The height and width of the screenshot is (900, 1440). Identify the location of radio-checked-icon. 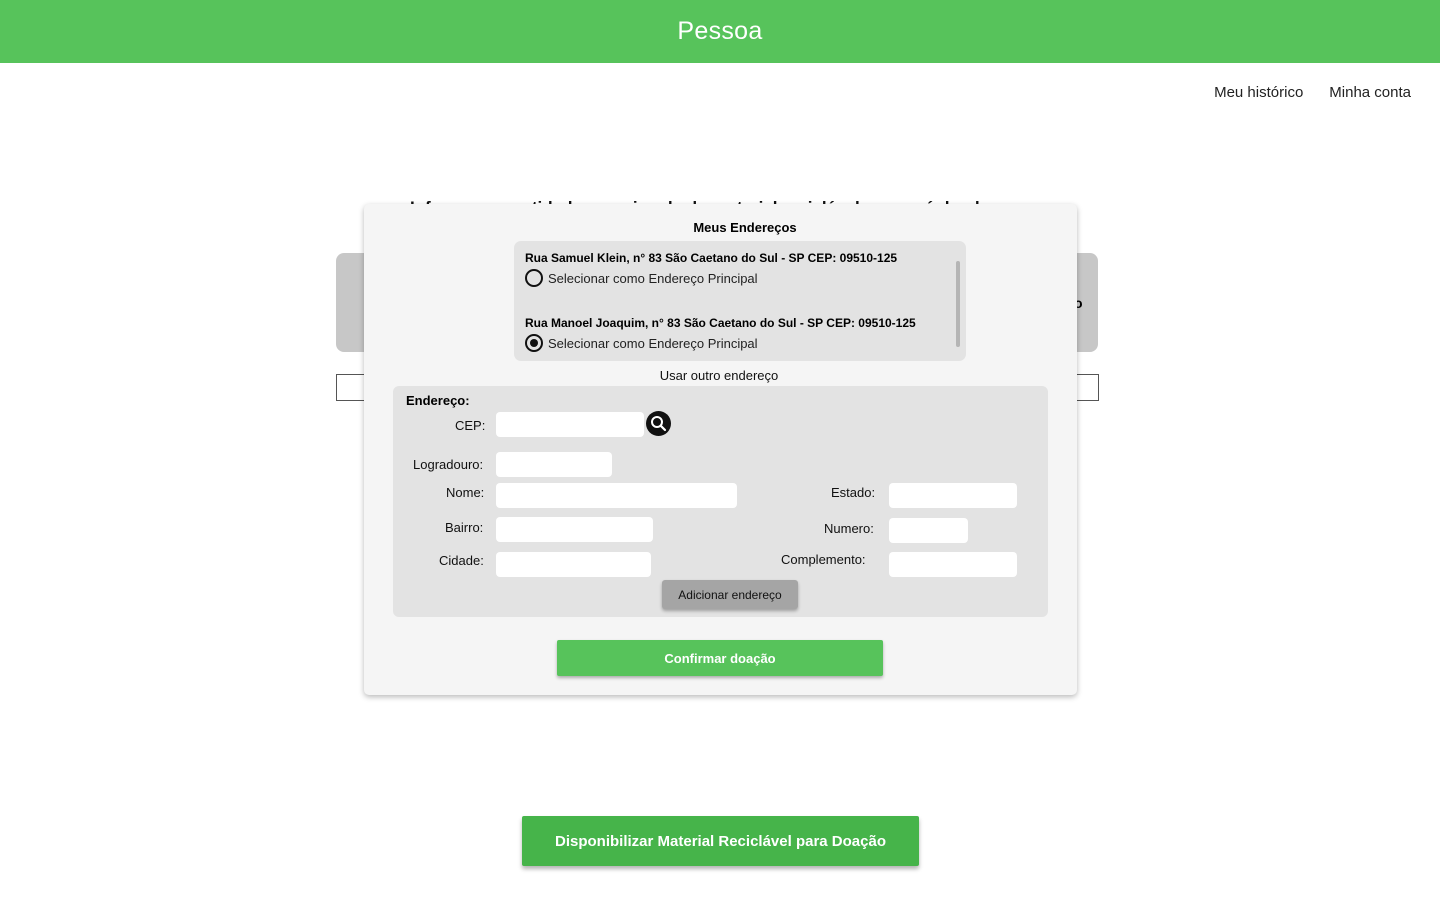
(534, 343).